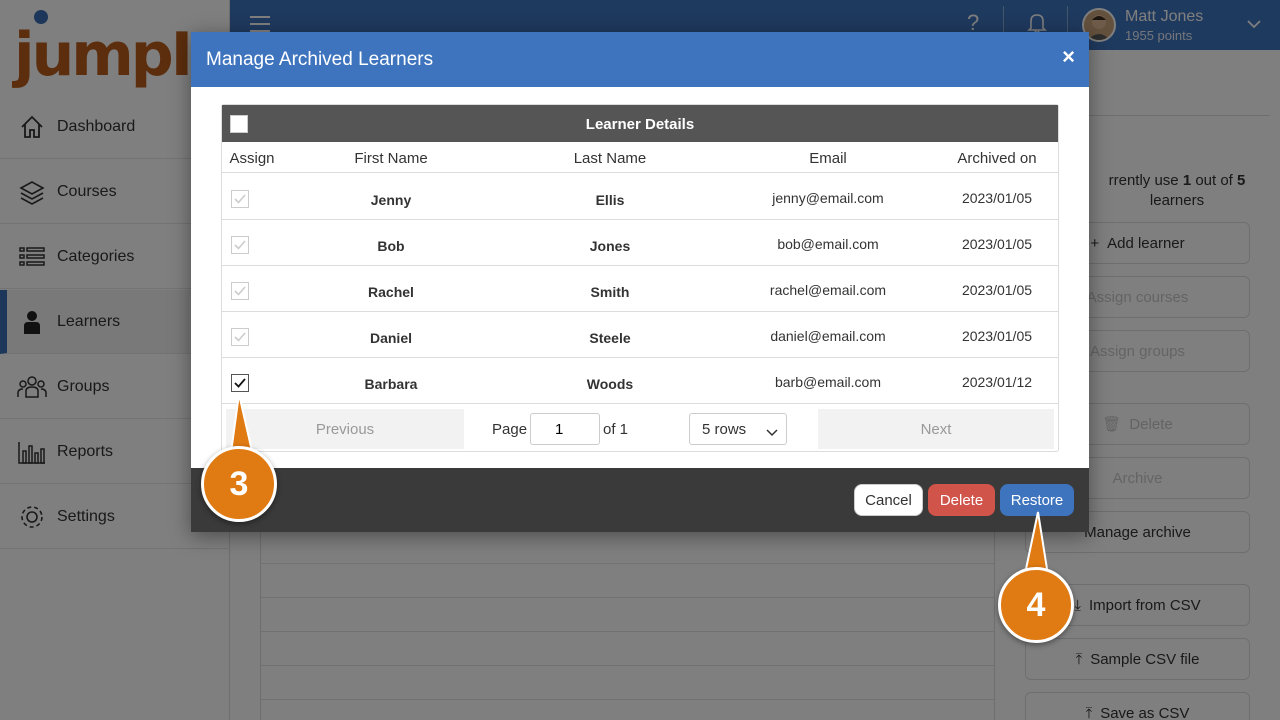 Image resolution: width=1280 pixels, height=720 pixels. What do you see at coordinates (888, 500) in the screenshot?
I see `cancel-button: Cancel` at bounding box center [888, 500].